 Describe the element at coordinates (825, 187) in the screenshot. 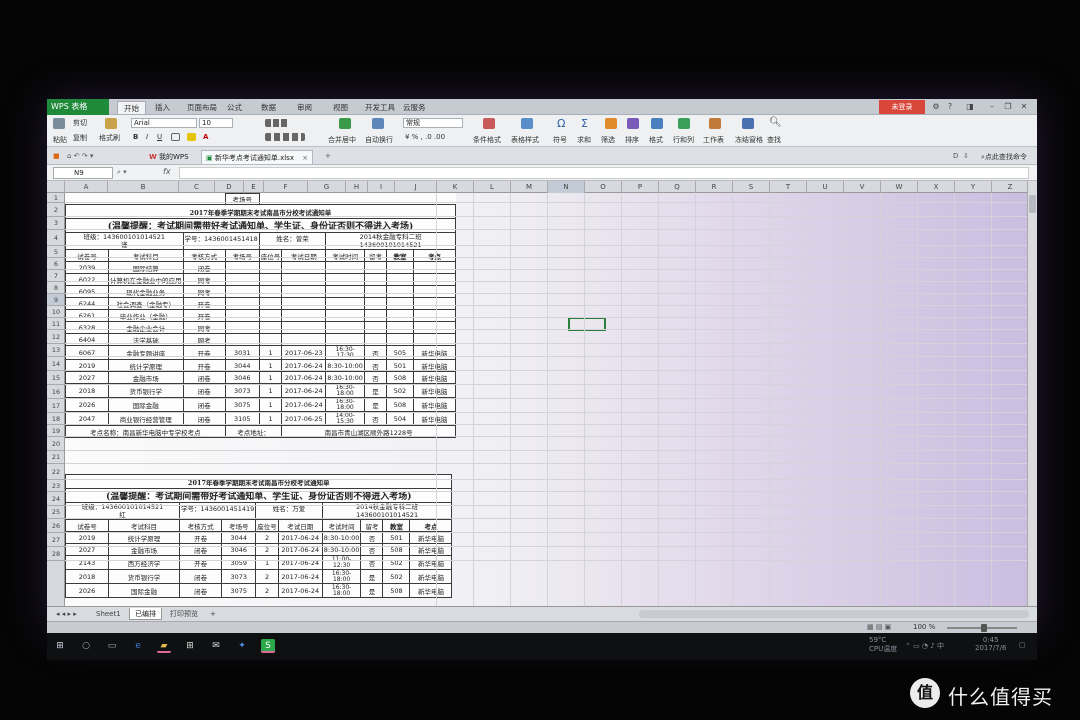

I see `column-header-U: U` at that location.